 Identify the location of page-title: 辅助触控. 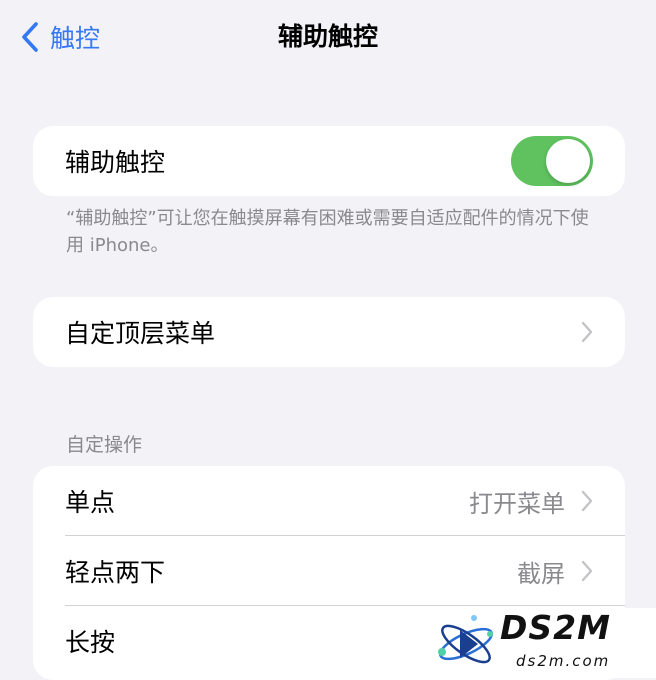
(327, 36).